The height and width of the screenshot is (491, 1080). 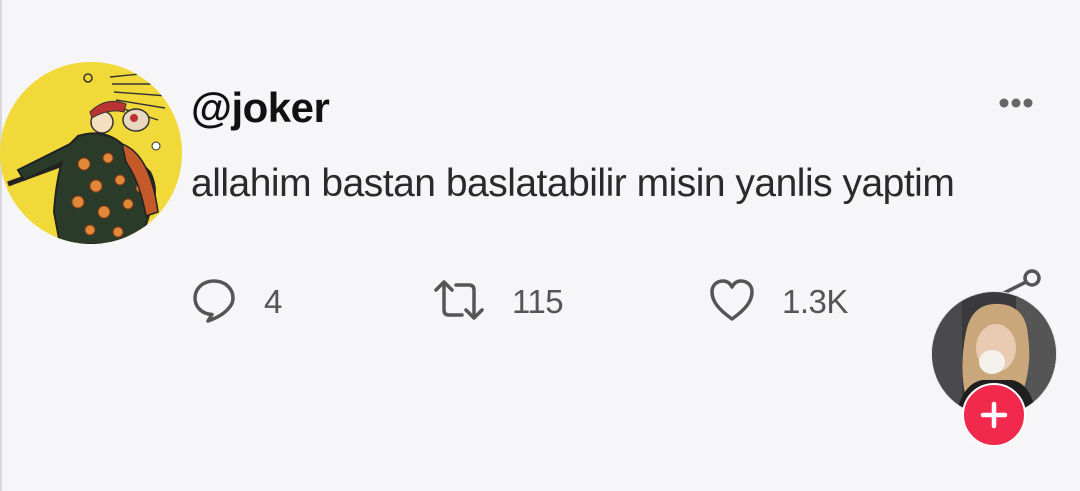 What do you see at coordinates (273, 301) in the screenshot?
I see `reply-count: 4` at bounding box center [273, 301].